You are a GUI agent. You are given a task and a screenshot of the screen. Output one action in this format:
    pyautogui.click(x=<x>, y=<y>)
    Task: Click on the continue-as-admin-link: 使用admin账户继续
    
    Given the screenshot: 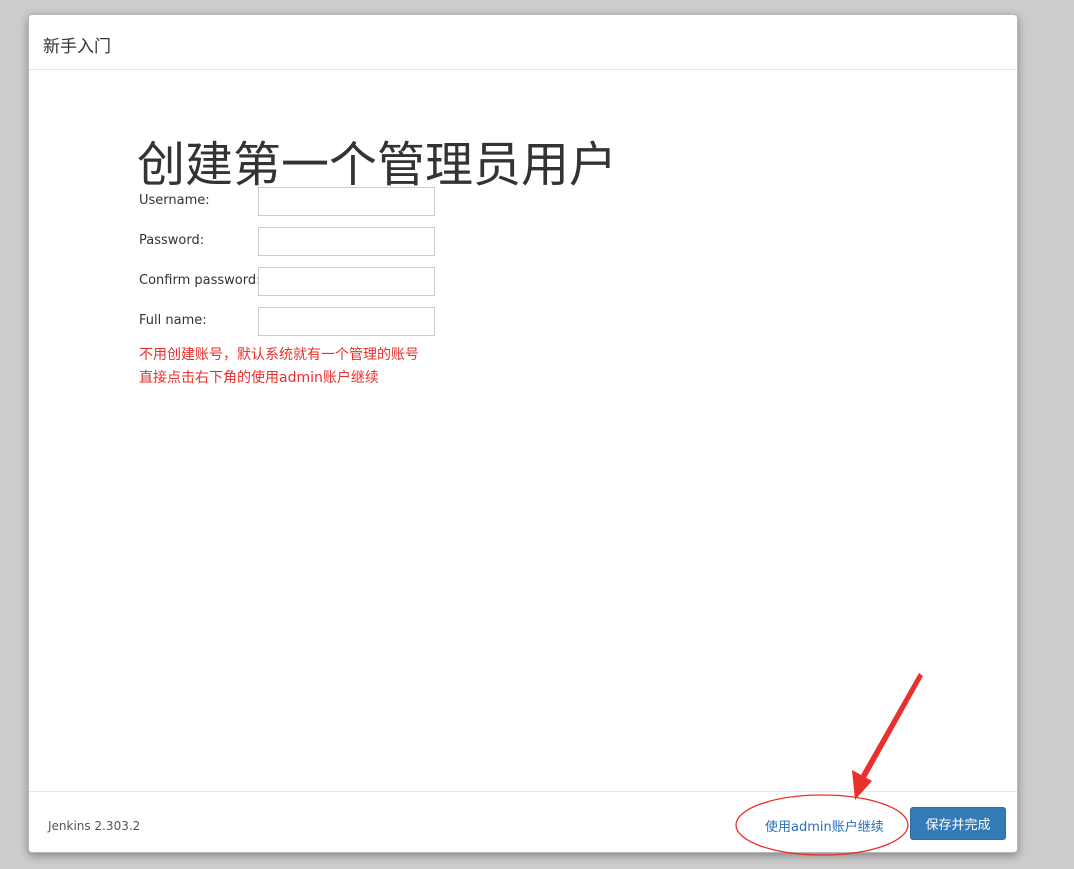 What is the action you would take?
    pyautogui.click(x=824, y=825)
    